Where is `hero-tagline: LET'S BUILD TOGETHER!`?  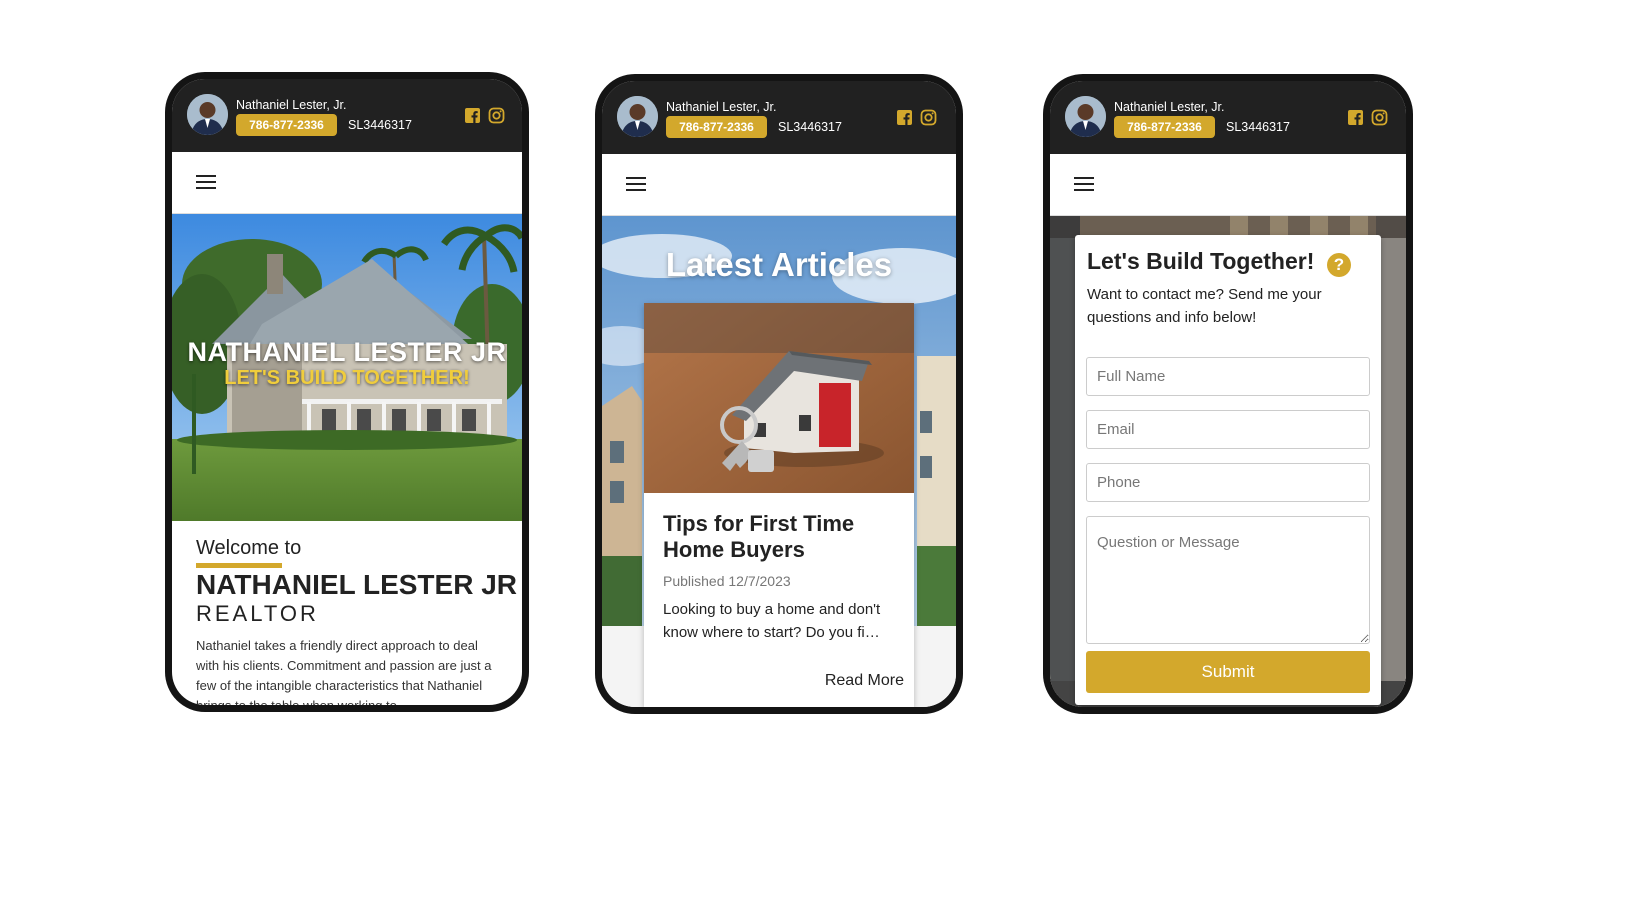 hero-tagline: LET'S BUILD TOGETHER! is located at coordinates (347, 378).